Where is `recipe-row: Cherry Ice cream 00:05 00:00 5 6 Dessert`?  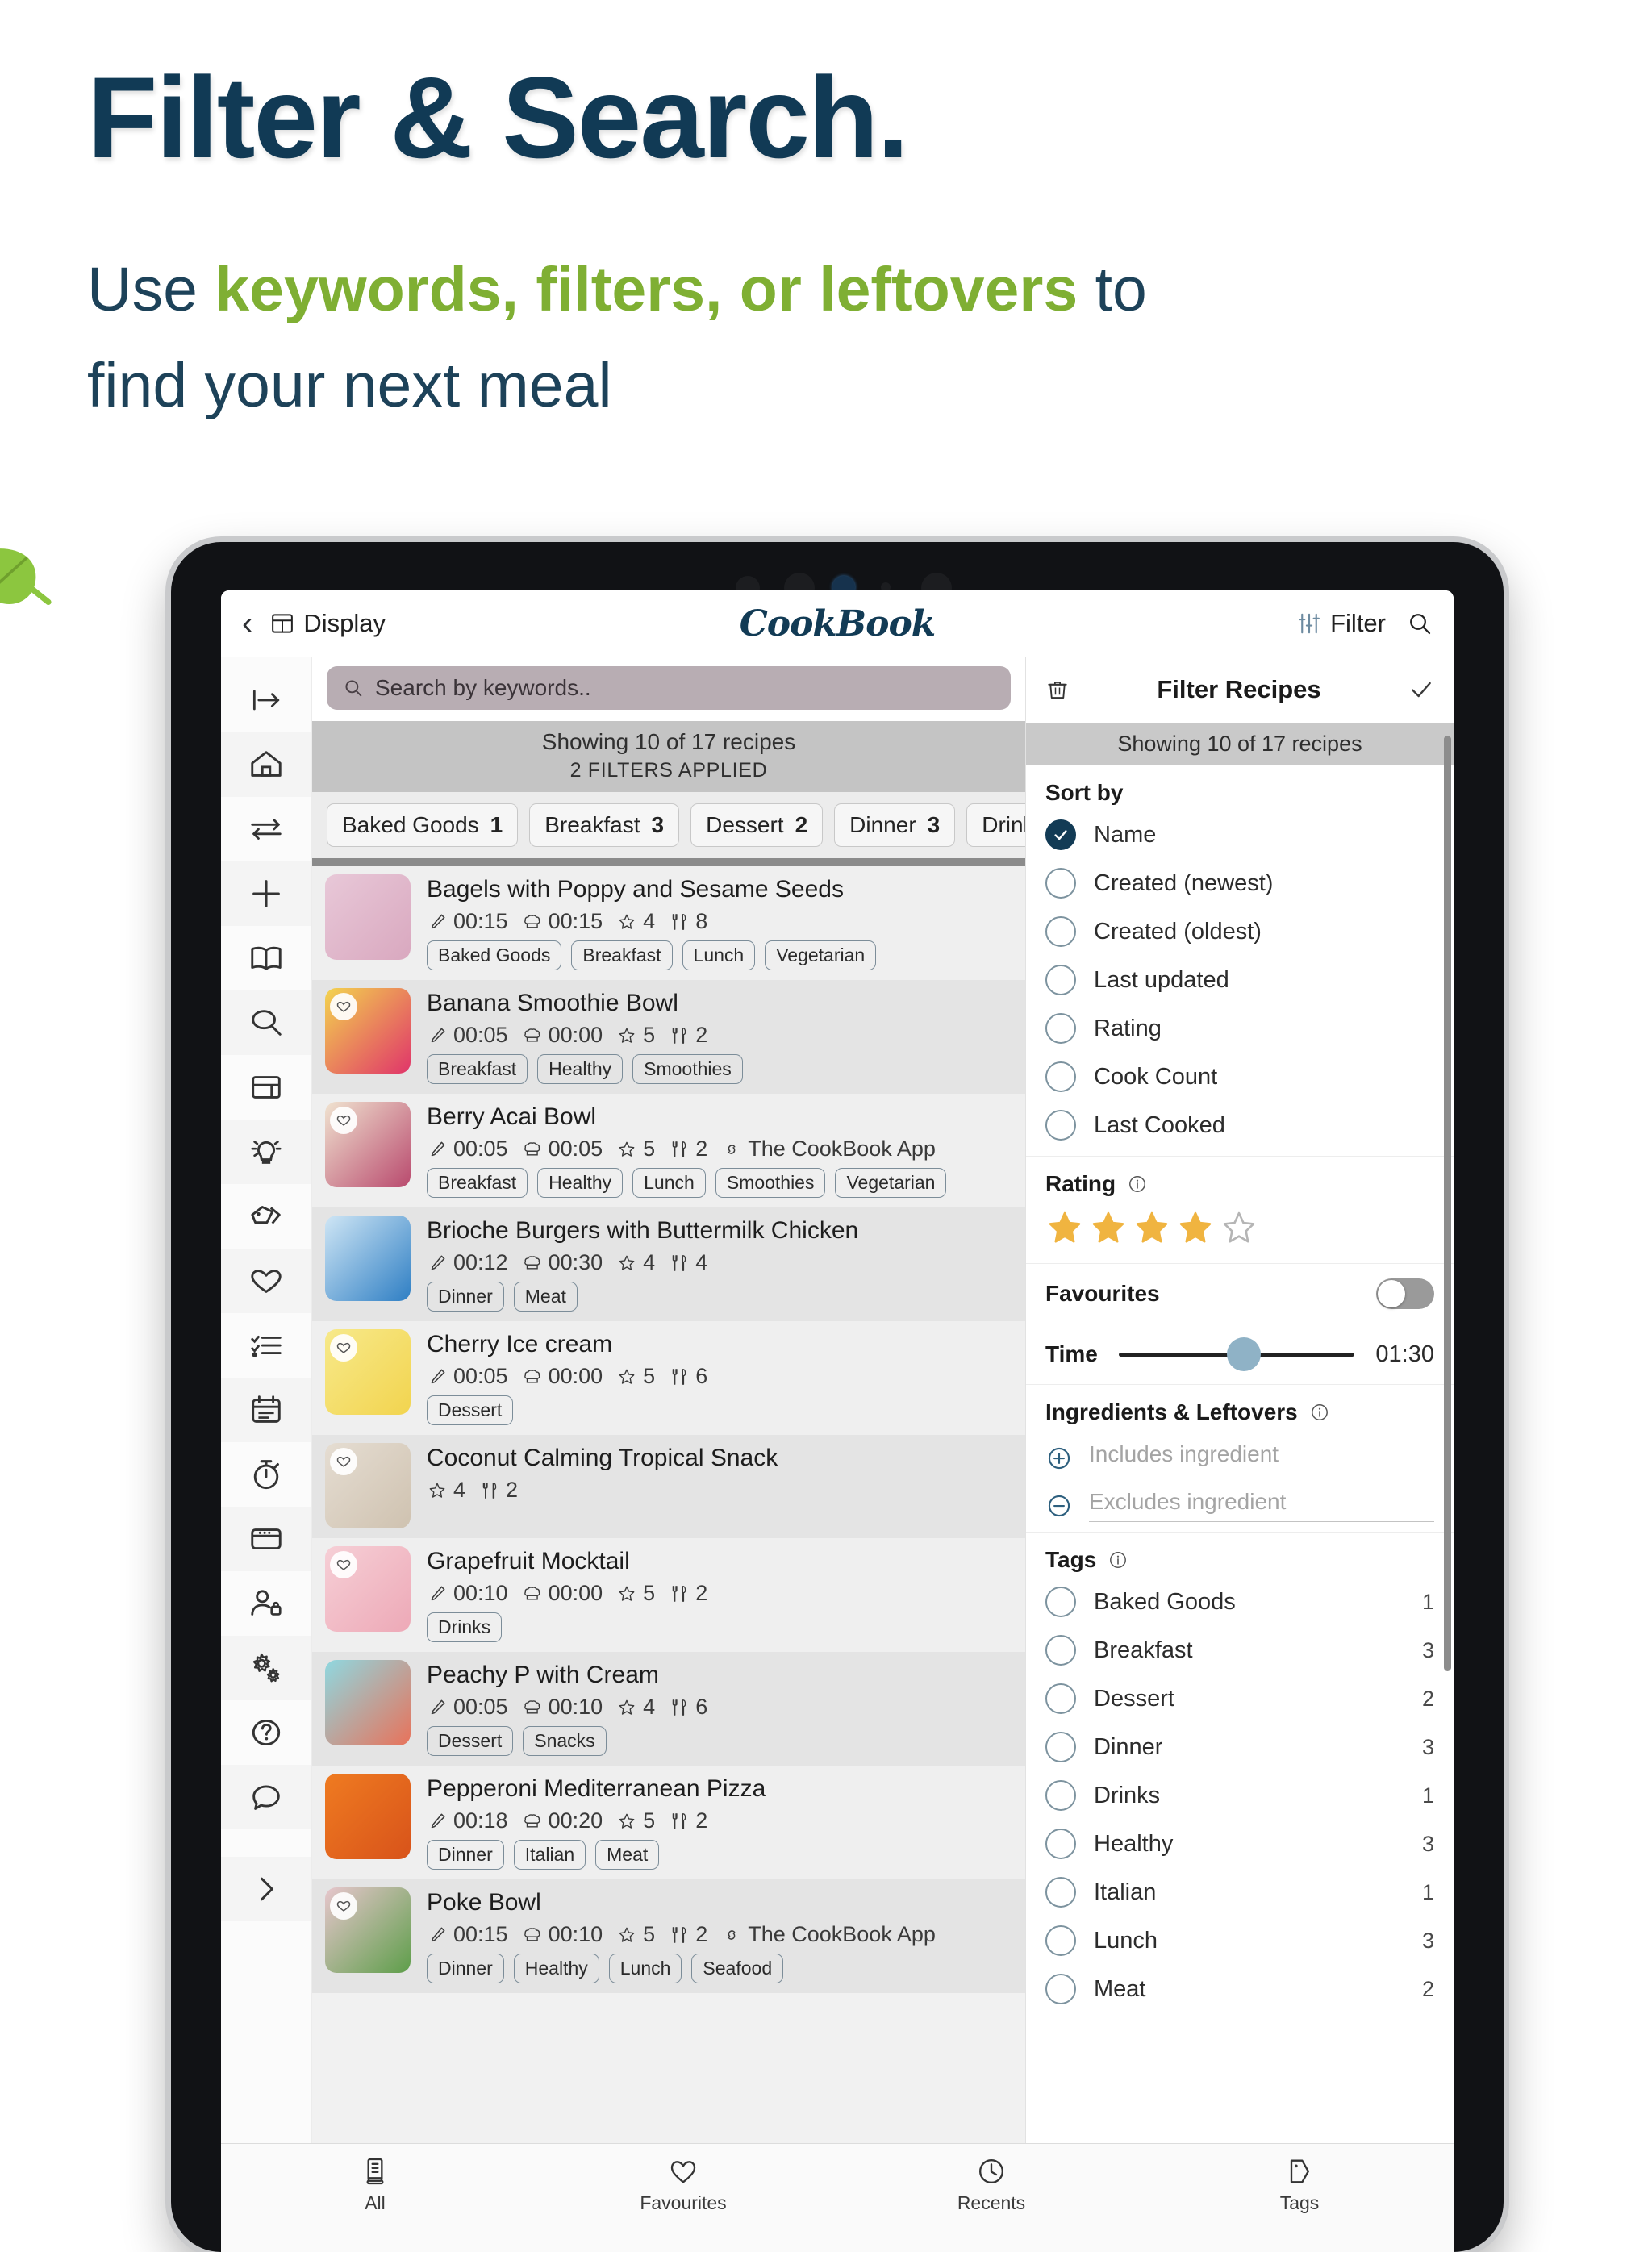
recipe-row: Cherry Ice cream 00:05 00:00 5 6 Dessert is located at coordinates (668, 1378).